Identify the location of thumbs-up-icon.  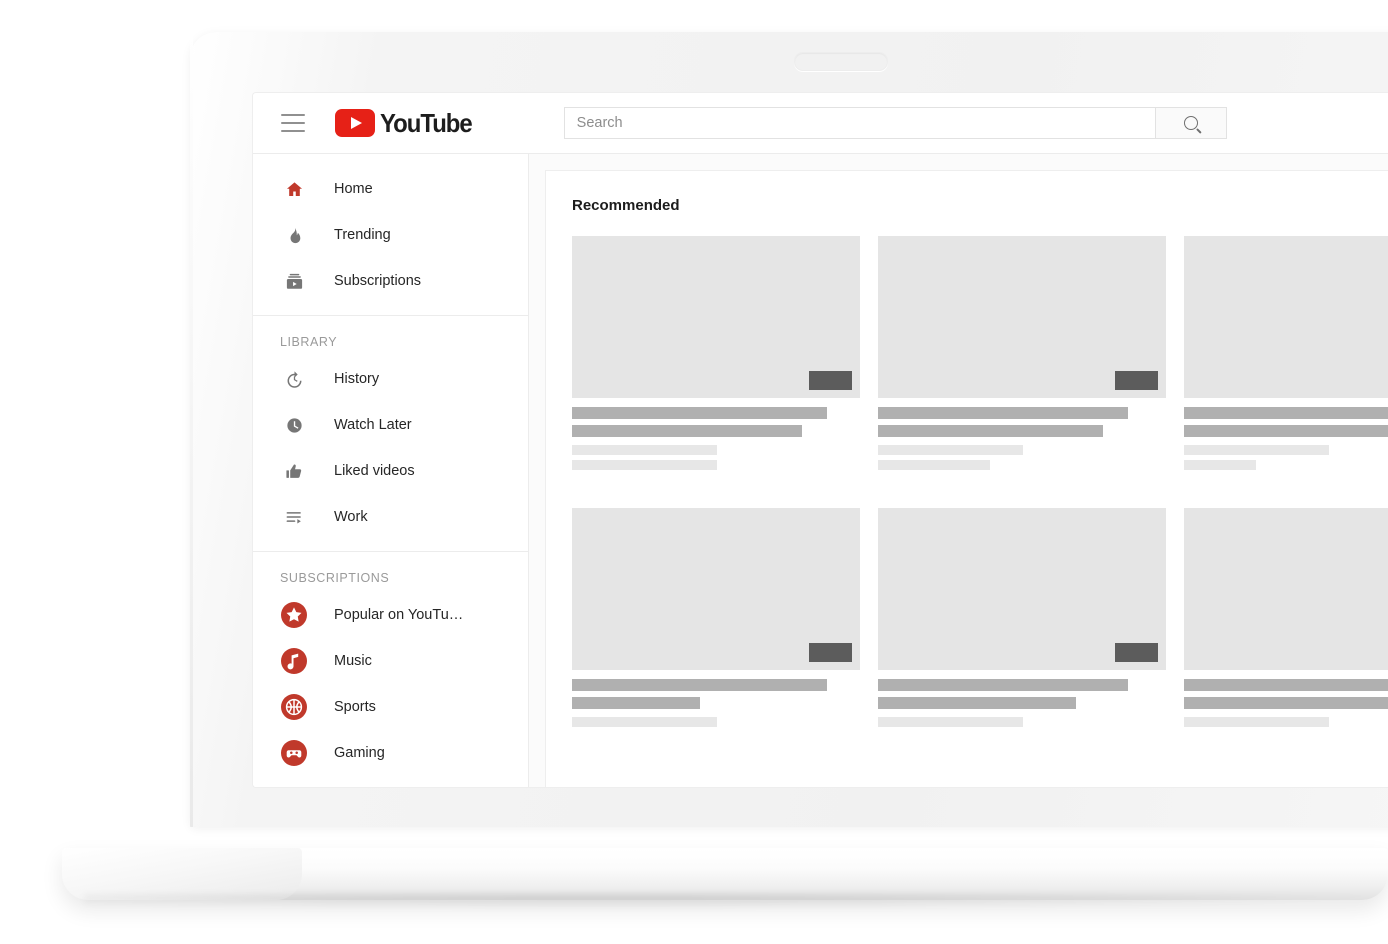
(294, 471).